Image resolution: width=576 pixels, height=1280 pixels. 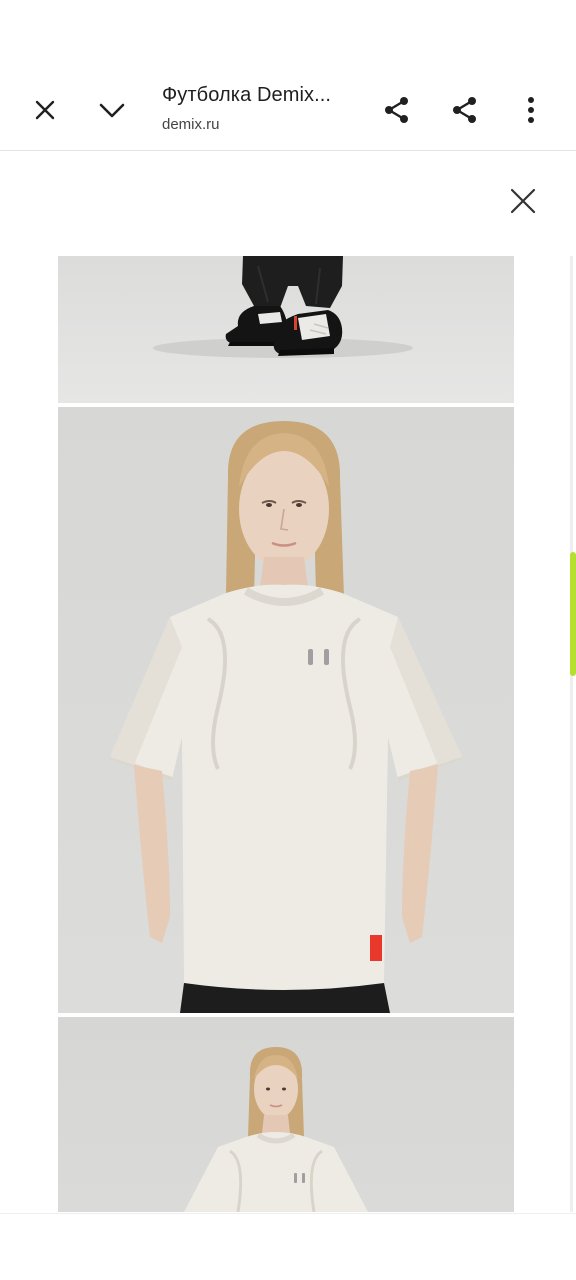 What do you see at coordinates (573, 614) in the screenshot?
I see `scrollbar-thumb` at bounding box center [573, 614].